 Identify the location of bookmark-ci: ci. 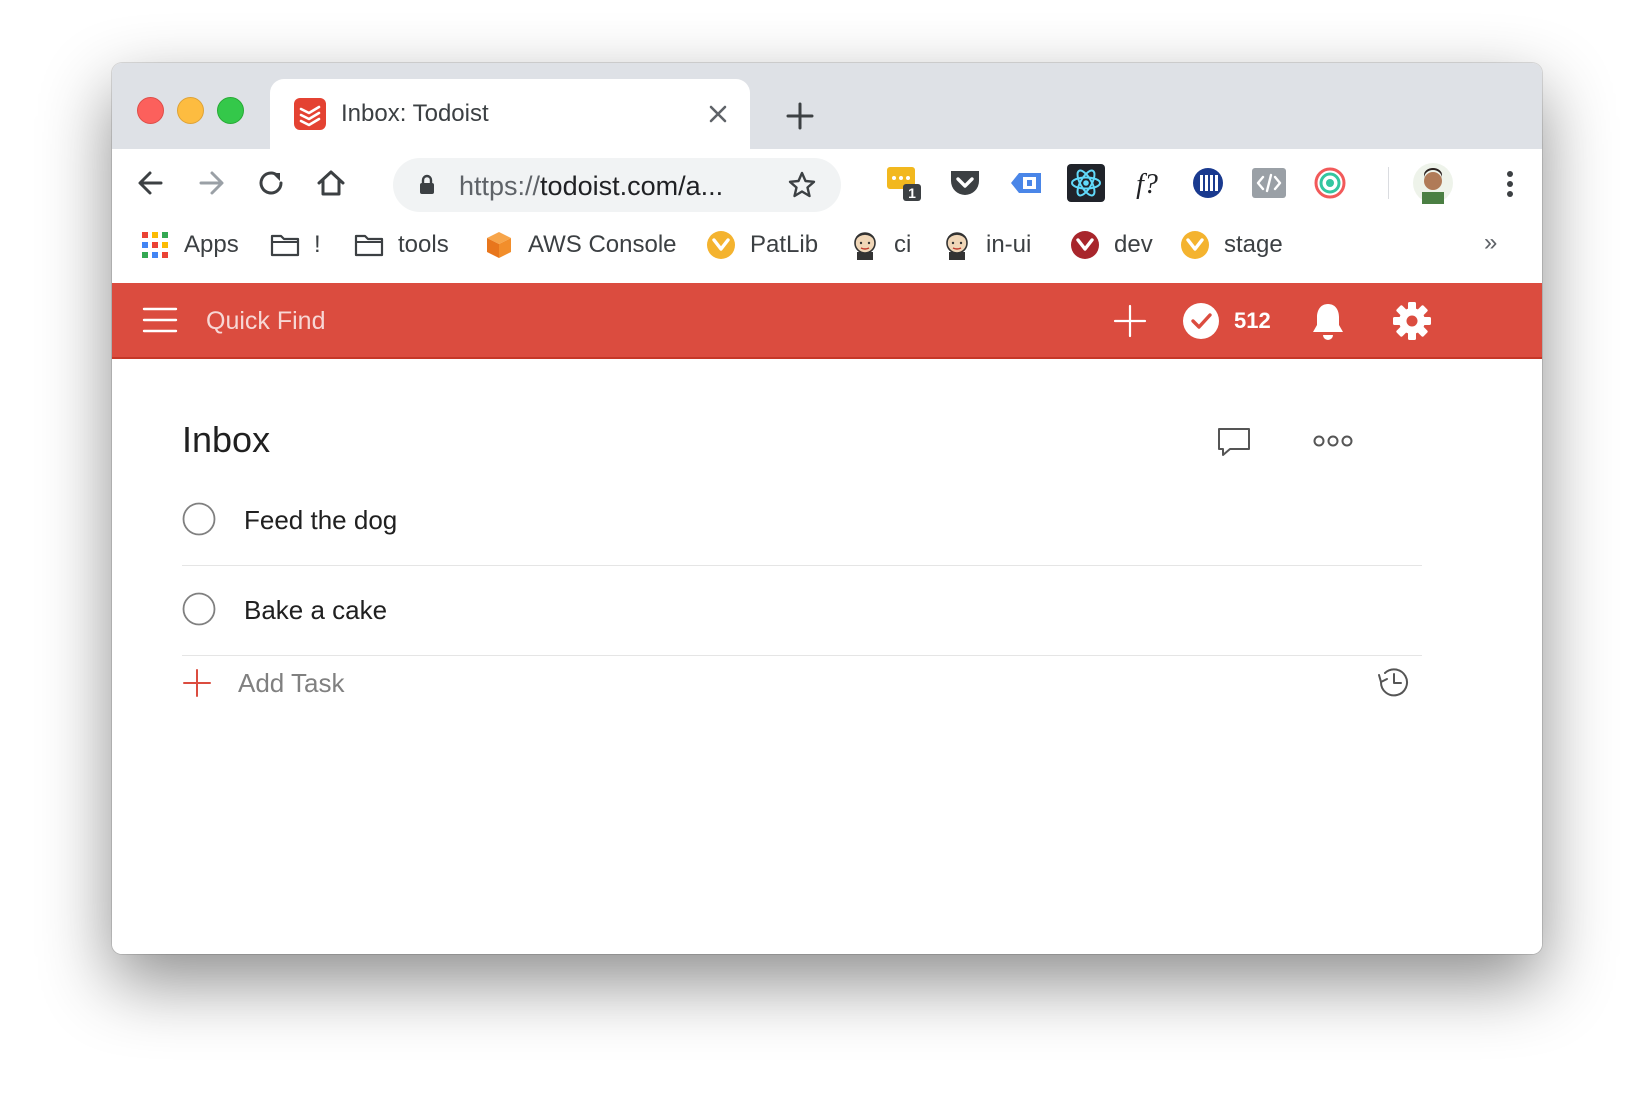
(880, 245).